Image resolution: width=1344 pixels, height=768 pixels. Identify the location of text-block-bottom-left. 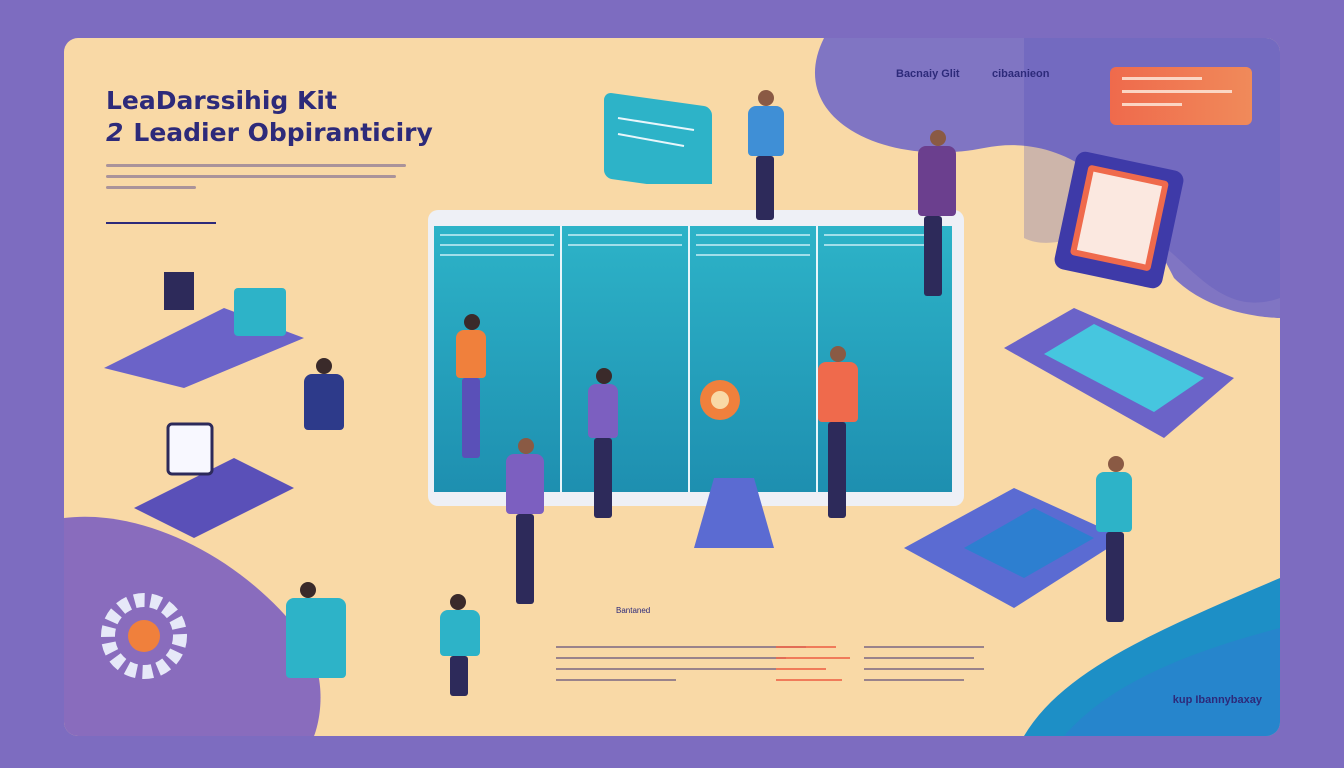
(681, 668).